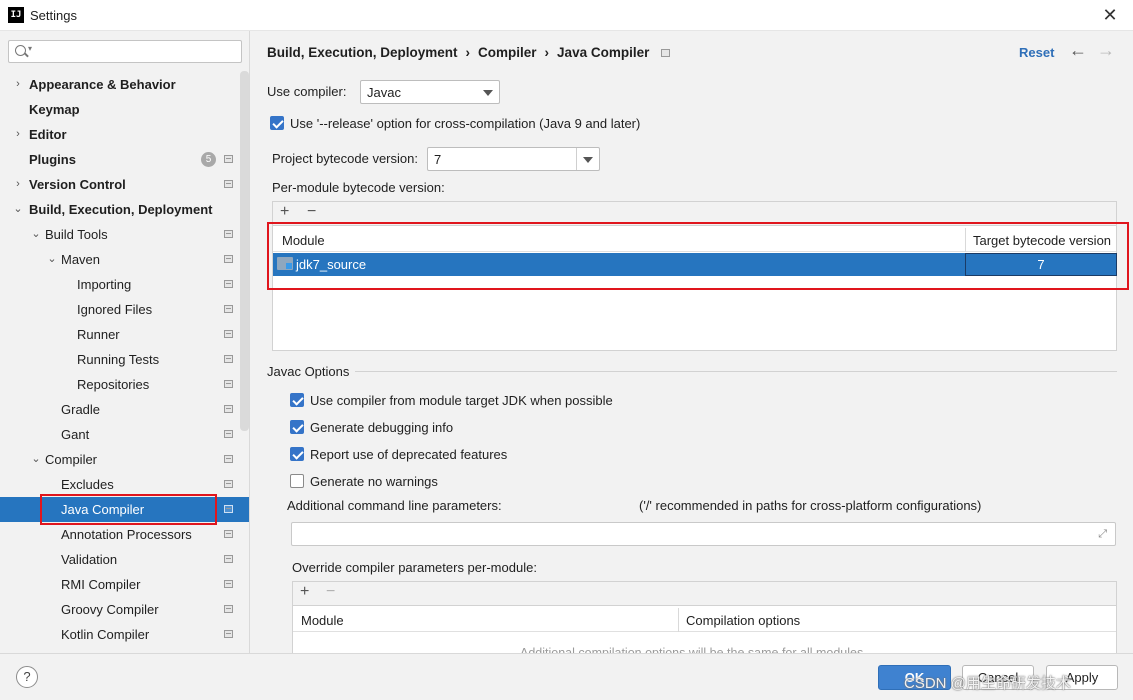 Image resolution: width=1133 pixels, height=700 pixels. Describe the element at coordinates (362, 52) in the screenshot. I see `breadcrumb-item: Build, Execution, Deployment` at that location.